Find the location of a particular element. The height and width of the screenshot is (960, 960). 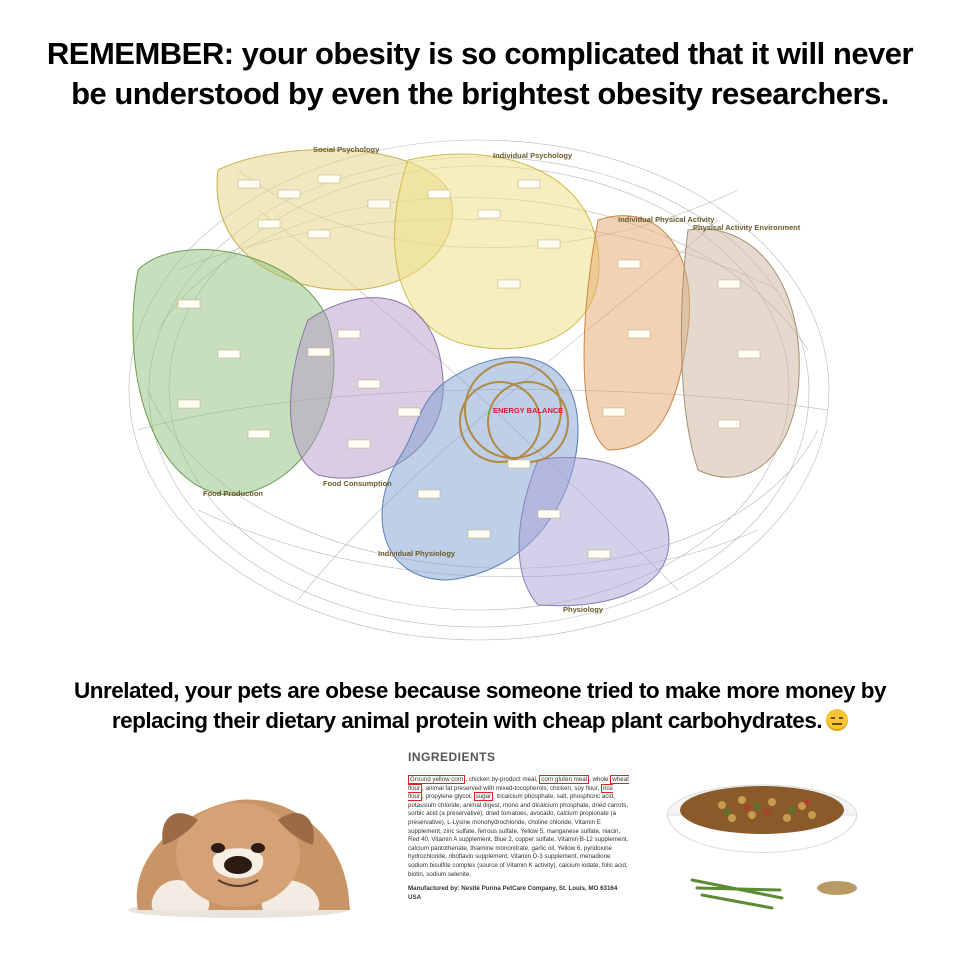

label-physiology: Physiology is located at coordinates (583, 609).